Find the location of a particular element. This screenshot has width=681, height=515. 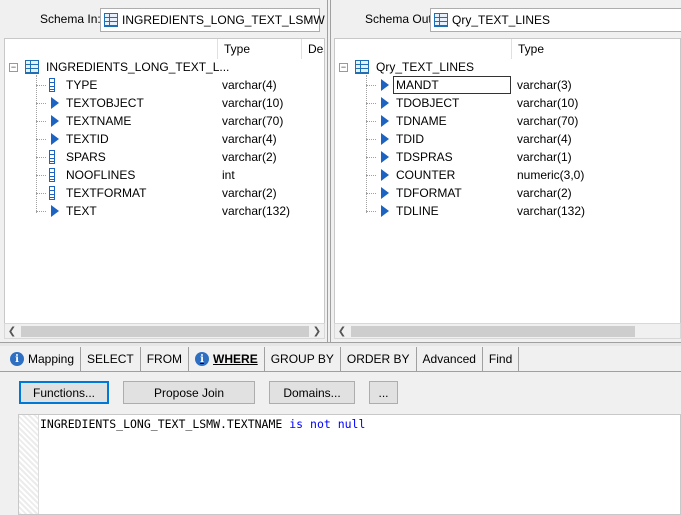

table-row: NOOFLINES int is located at coordinates (164, 175).